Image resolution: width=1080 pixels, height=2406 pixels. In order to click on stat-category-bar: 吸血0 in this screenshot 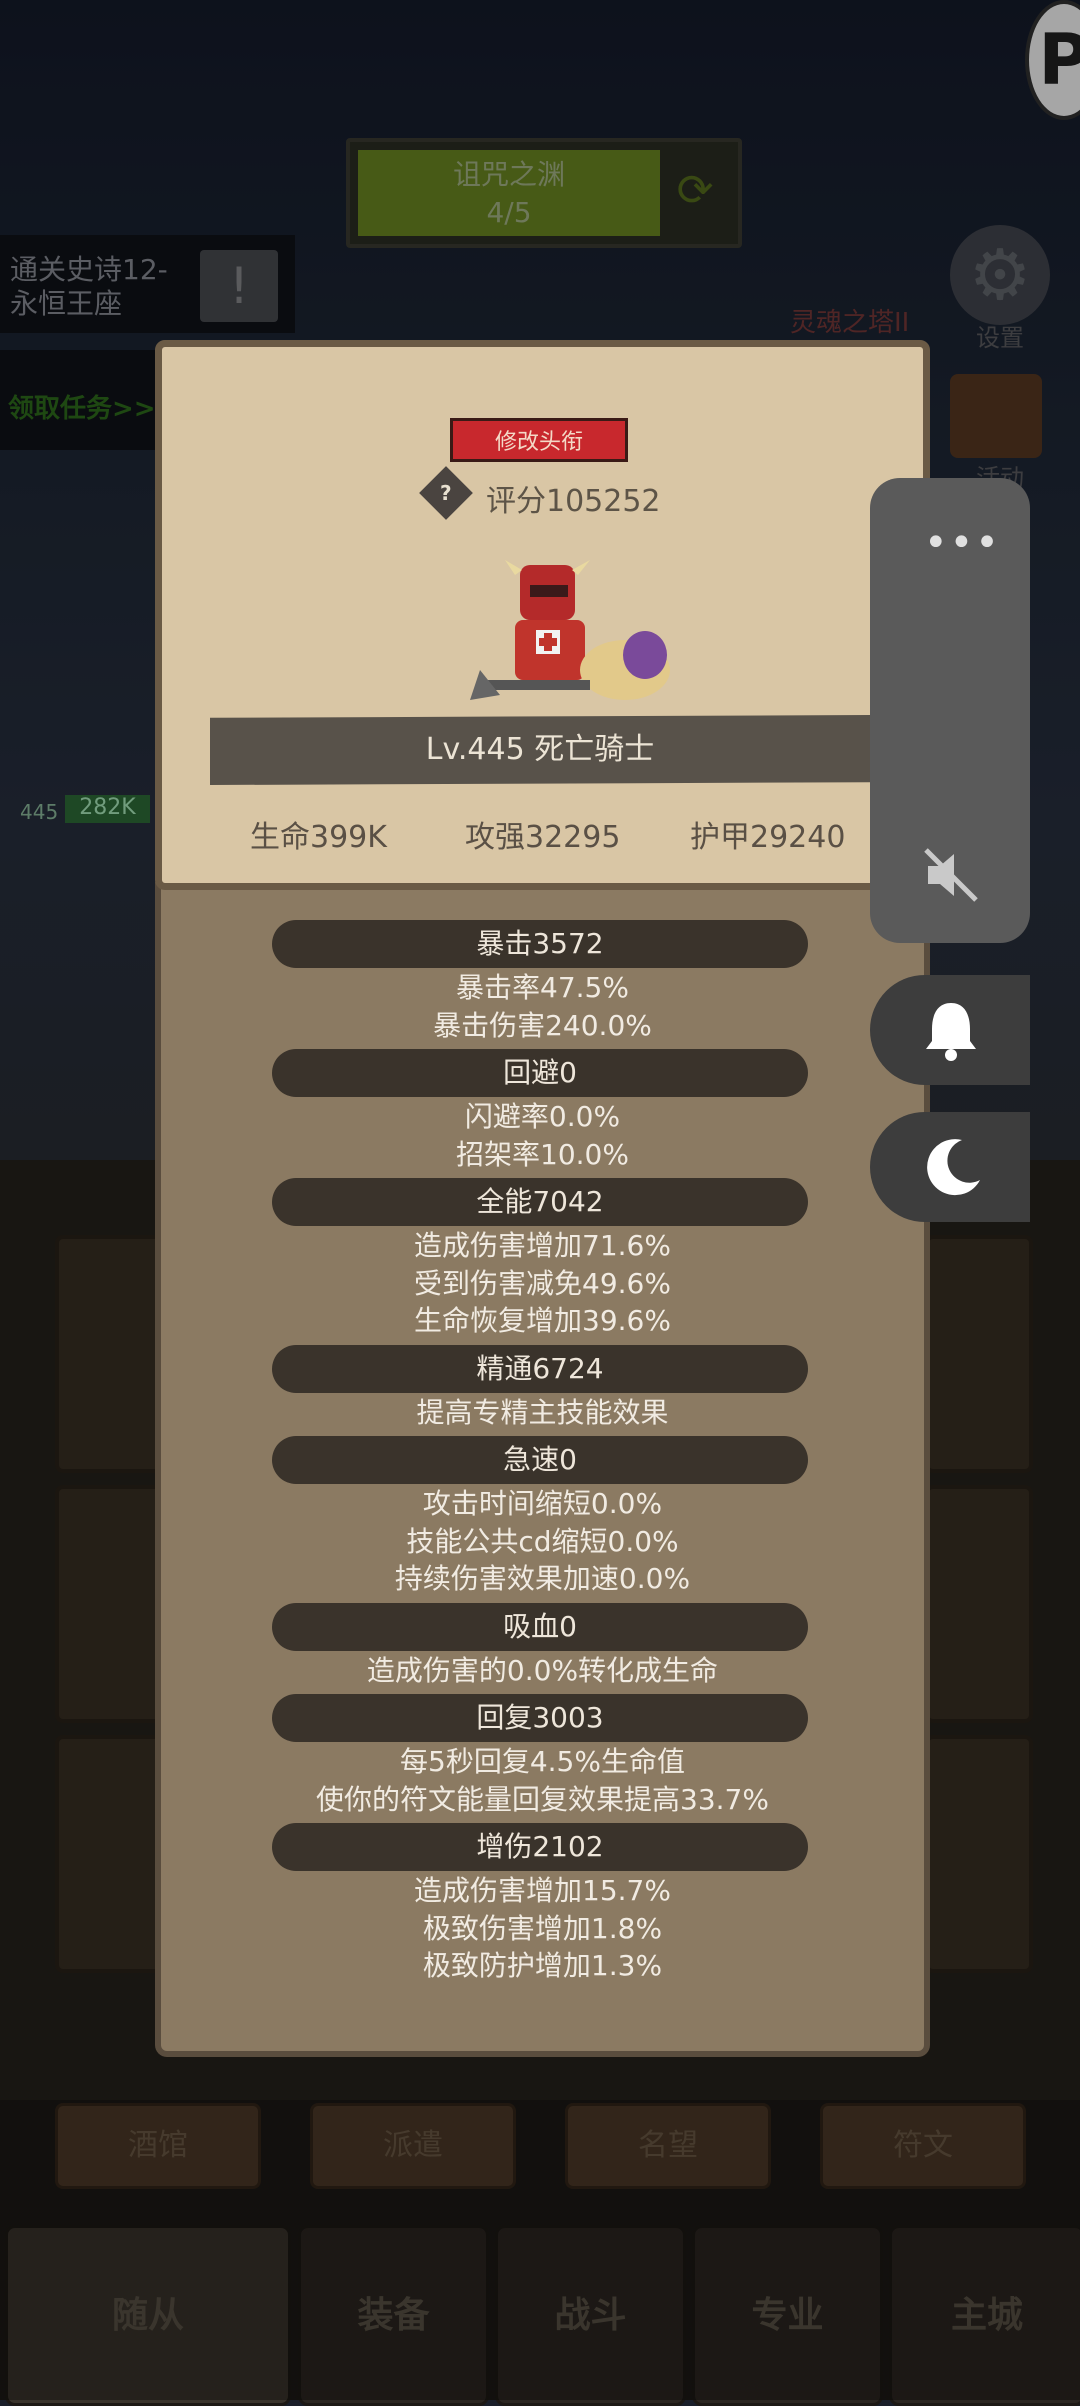, I will do `click(540, 1626)`.